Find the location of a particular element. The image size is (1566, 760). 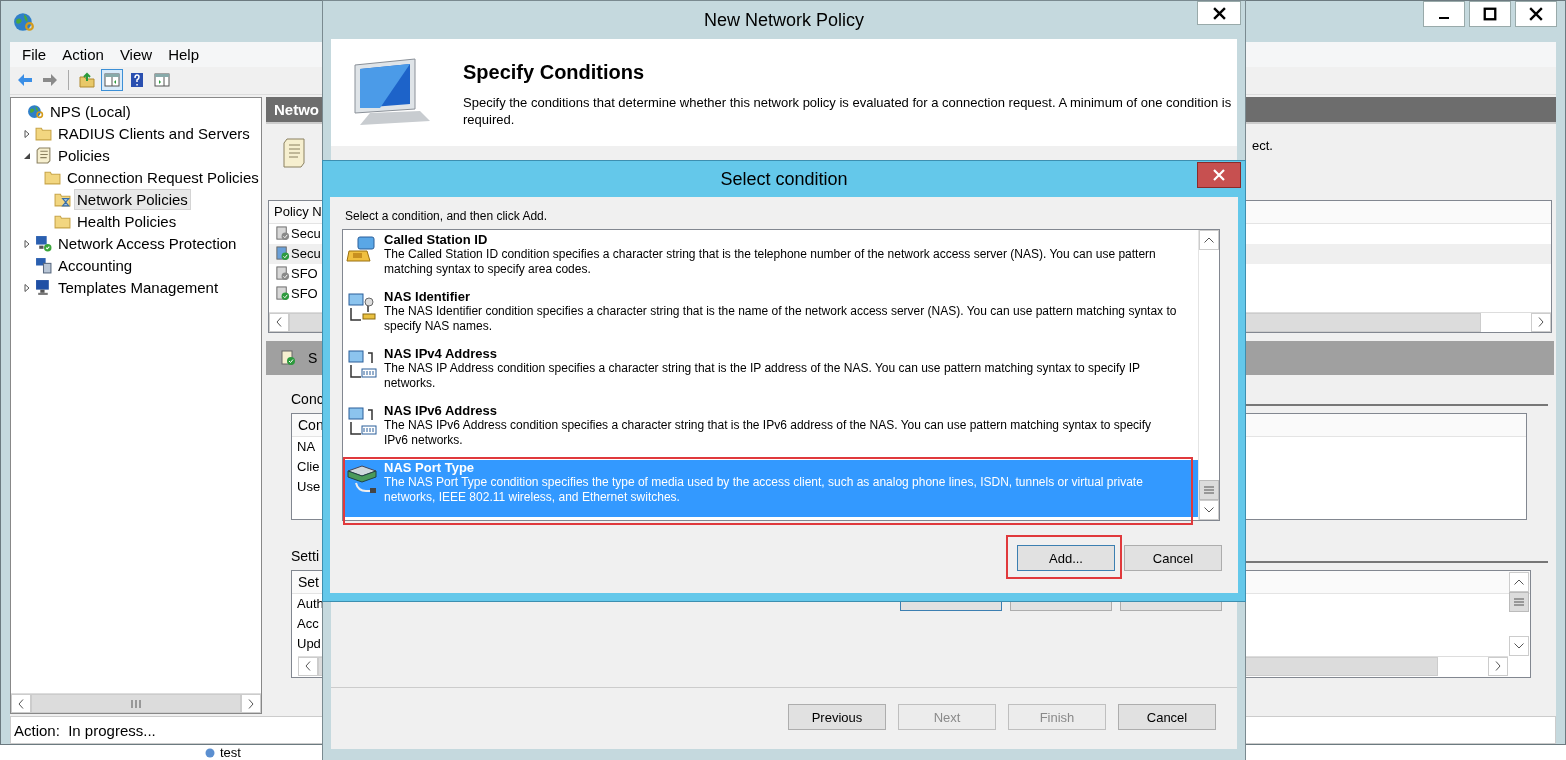

section-title: S is located at coordinates (313, 357).